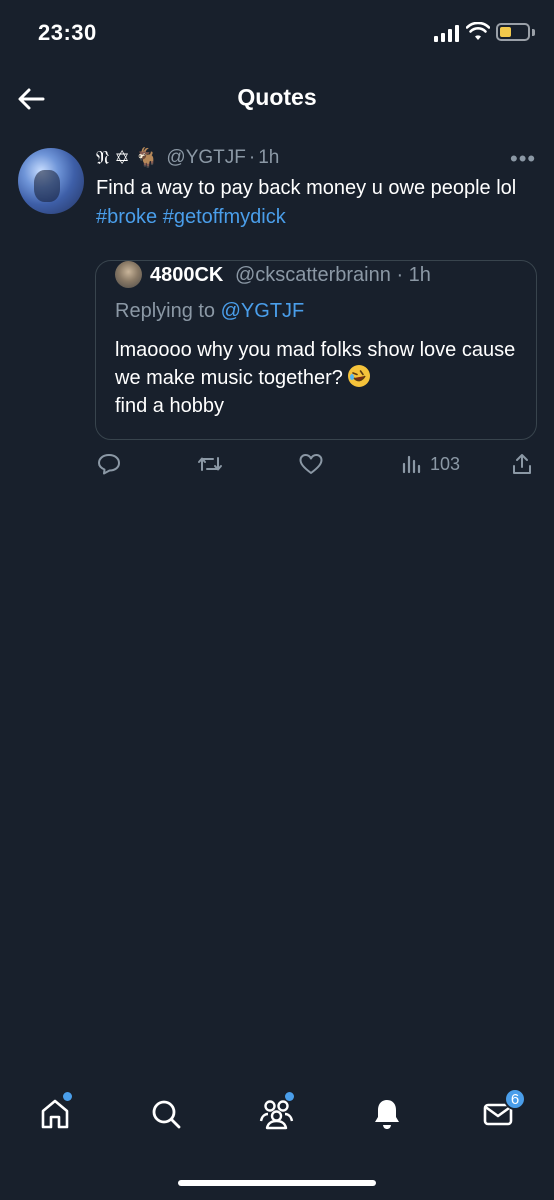 The height and width of the screenshot is (1200, 554). What do you see at coordinates (533, 32) in the screenshot?
I see `battery-tip` at bounding box center [533, 32].